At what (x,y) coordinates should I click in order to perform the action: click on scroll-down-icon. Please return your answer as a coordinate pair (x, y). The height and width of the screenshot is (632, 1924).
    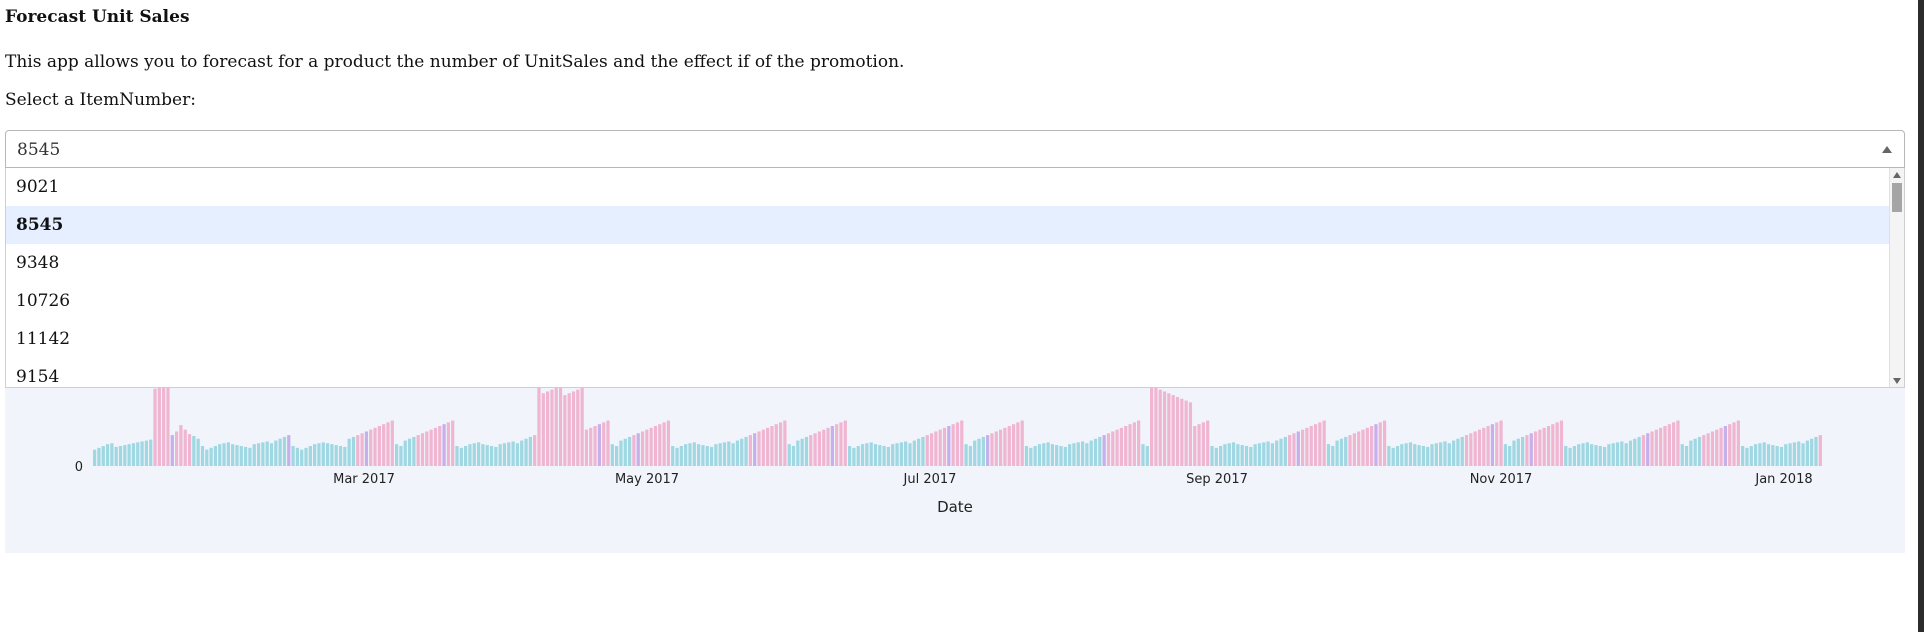
    Looking at the image, I should click on (1897, 381).